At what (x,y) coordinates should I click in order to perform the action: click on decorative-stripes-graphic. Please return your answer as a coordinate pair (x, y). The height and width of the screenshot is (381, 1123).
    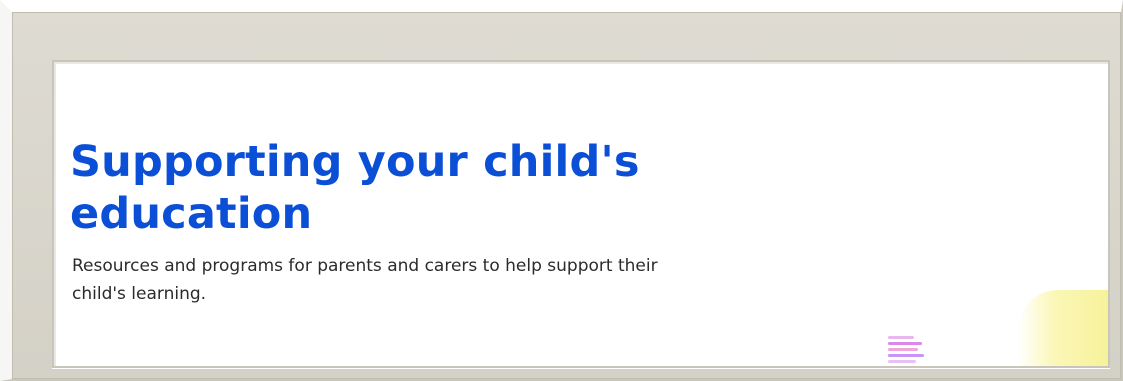
    Looking at the image, I should click on (908, 348).